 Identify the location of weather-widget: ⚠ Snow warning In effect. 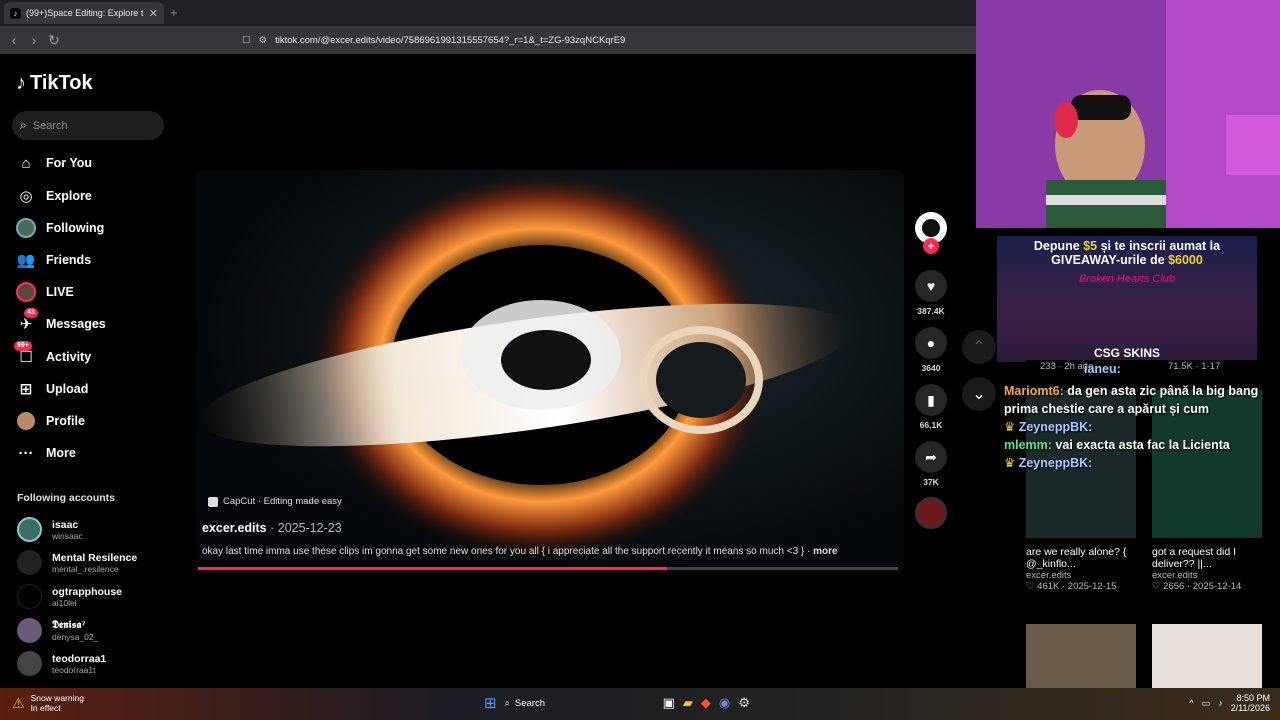
(48, 703).